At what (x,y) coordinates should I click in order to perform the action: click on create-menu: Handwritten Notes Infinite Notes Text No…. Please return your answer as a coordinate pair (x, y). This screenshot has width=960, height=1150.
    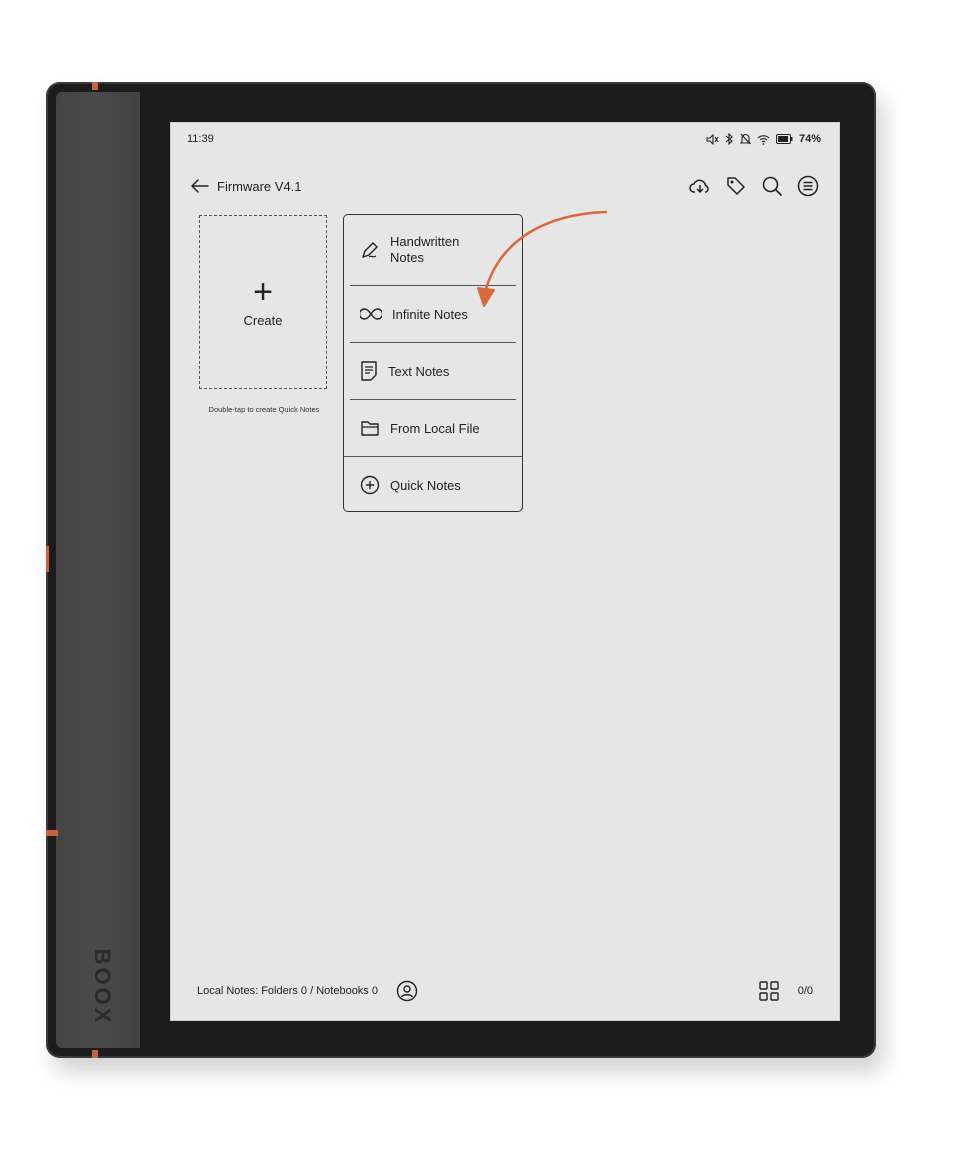
    Looking at the image, I should click on (433, 363).